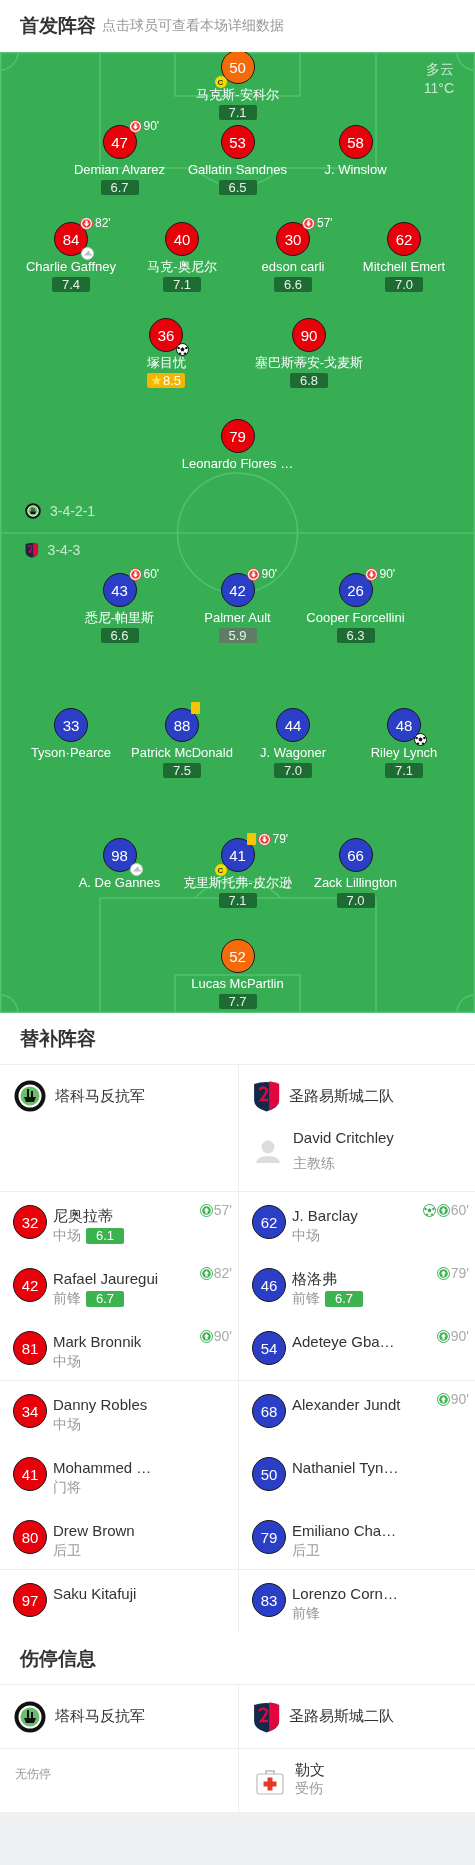  Describe the element at coordinates (269, 1474) in the screenshot. I see `player-number: 50` at that location.